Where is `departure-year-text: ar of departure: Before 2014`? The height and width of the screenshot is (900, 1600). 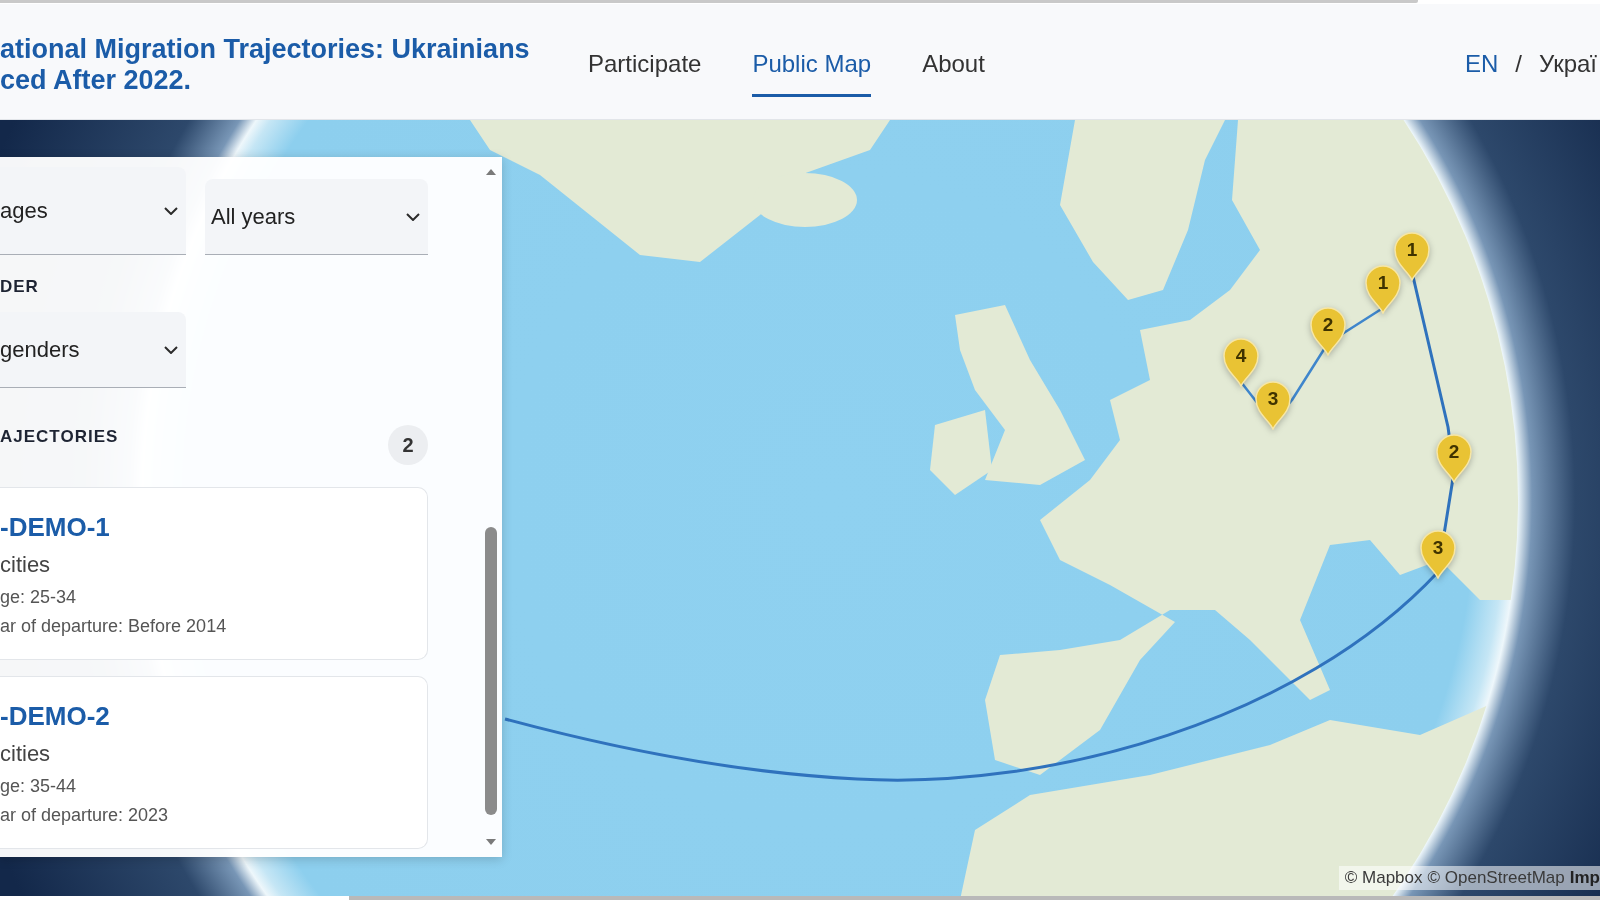 departure-year-text: ar of departure: Before 2014 is located at coordinates (113, 626).